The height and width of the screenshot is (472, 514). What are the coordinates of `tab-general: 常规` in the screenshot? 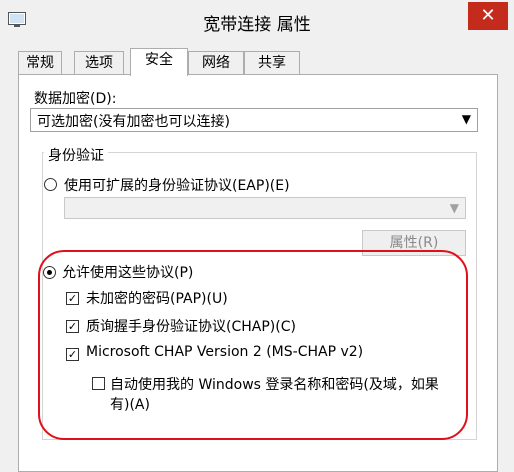 It's located at (40, 62).